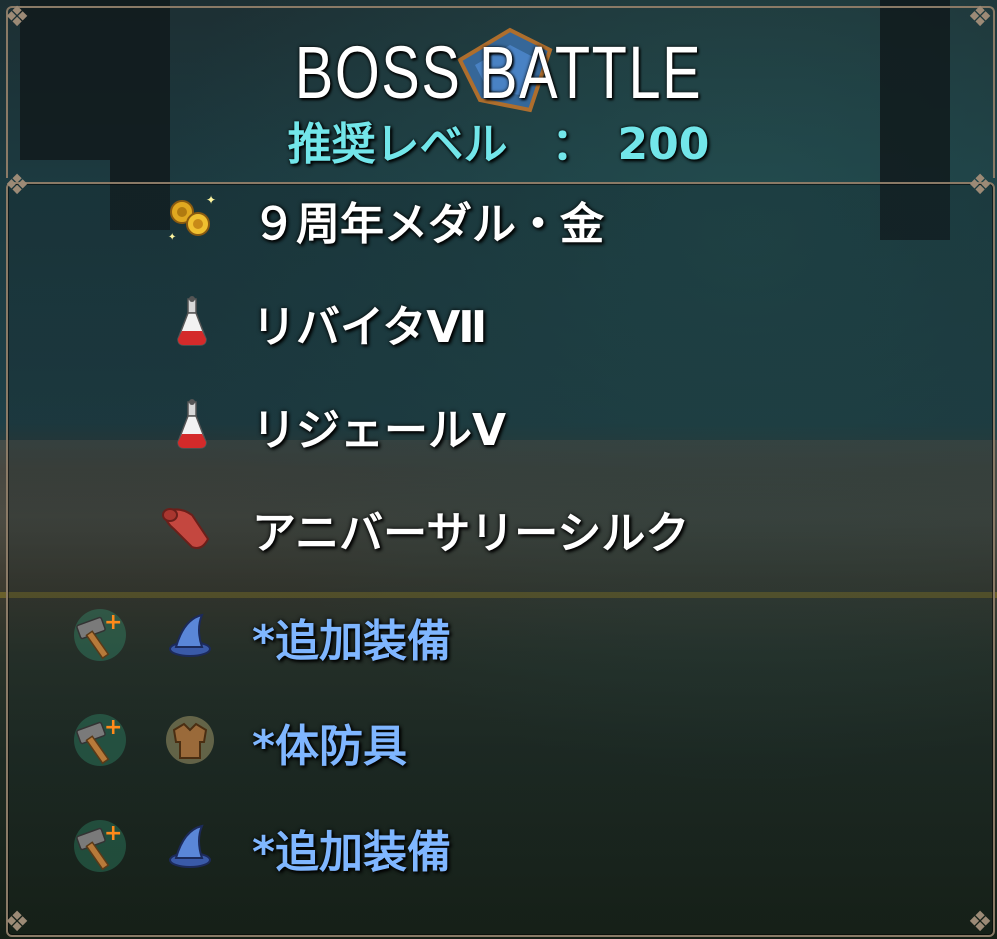  What do you see at coordinates (498, 72) in the screenshot?
I see `boss-battle-title: BOSS BATTLE` at bounding box center [498, 72].